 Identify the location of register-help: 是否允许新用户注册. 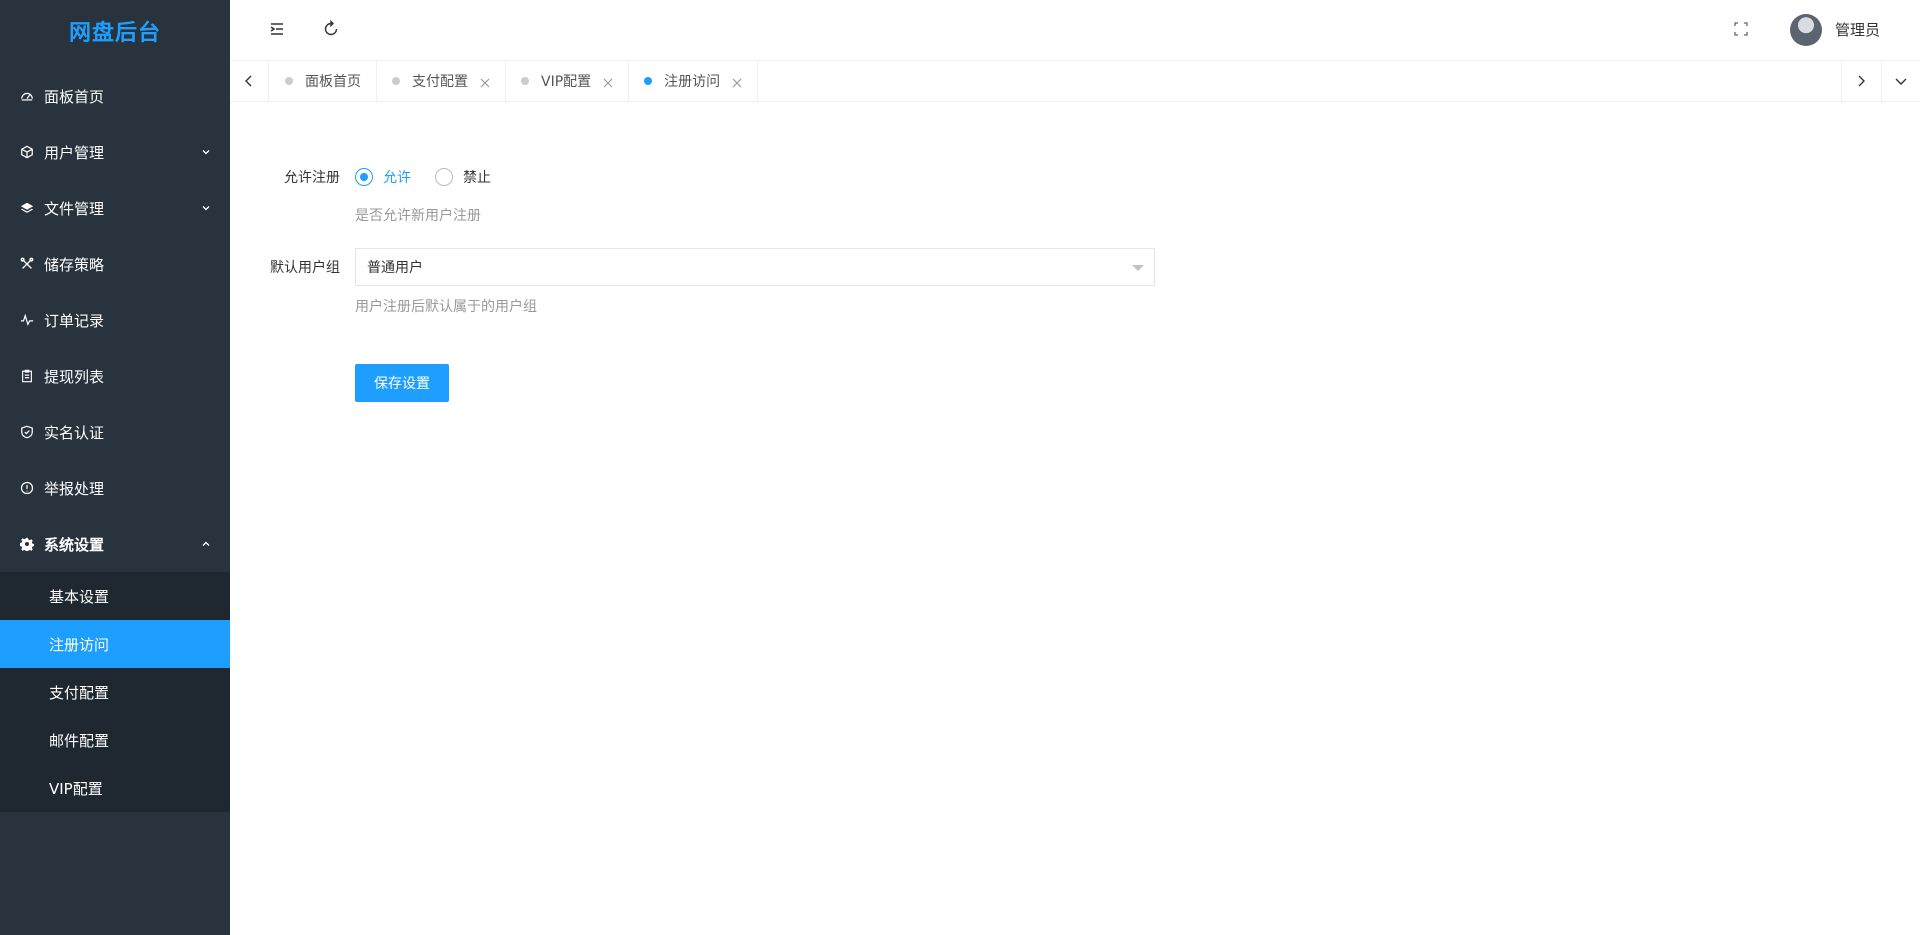
(418, 216).